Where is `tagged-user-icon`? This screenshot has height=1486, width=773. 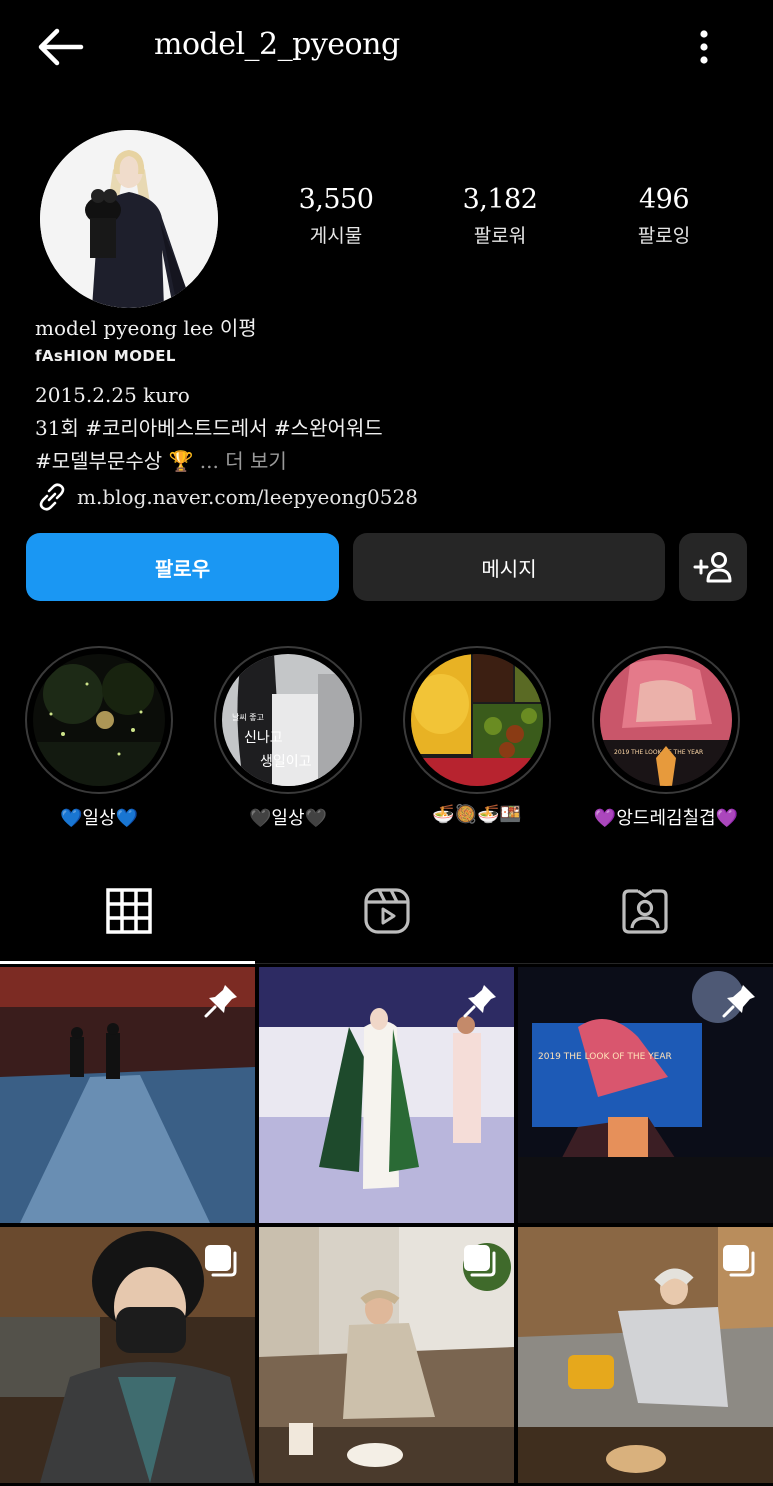
tagged-user-icon is located at coordinates (644, 911).